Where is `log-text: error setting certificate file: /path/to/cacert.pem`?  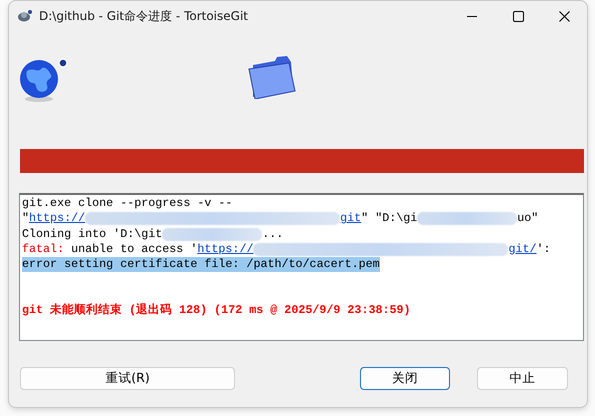
log-text: error setting certificate file: /path/to/cacert.pem is located at coordinates (201, 264).